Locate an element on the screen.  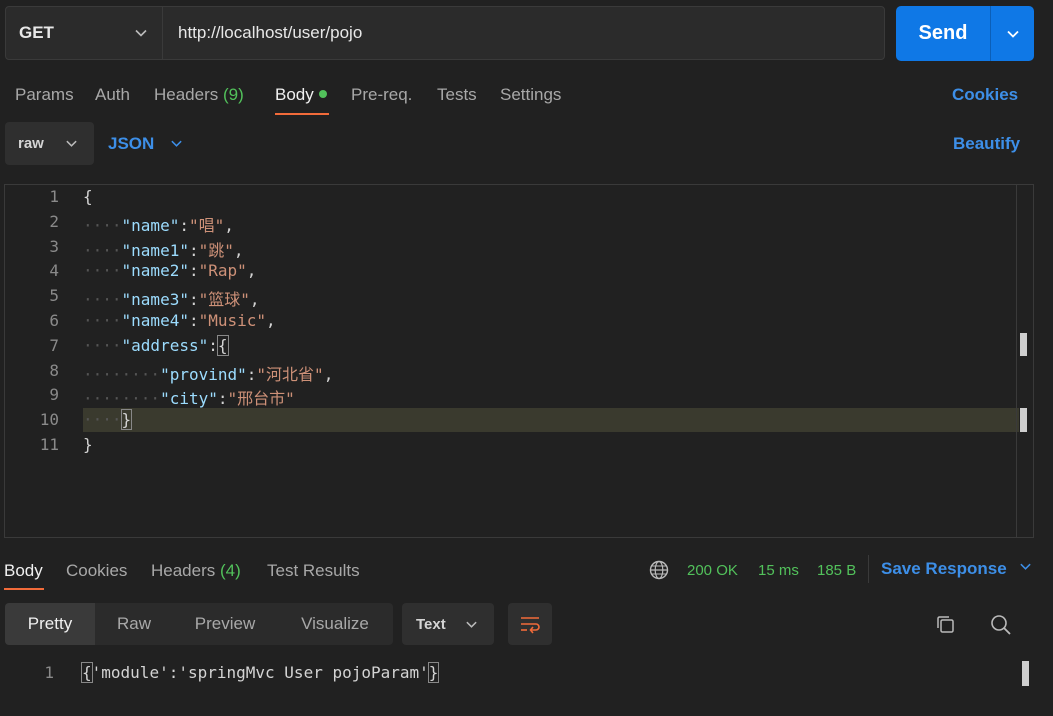
response-open-brace: { is located at coordinates (87, 672).